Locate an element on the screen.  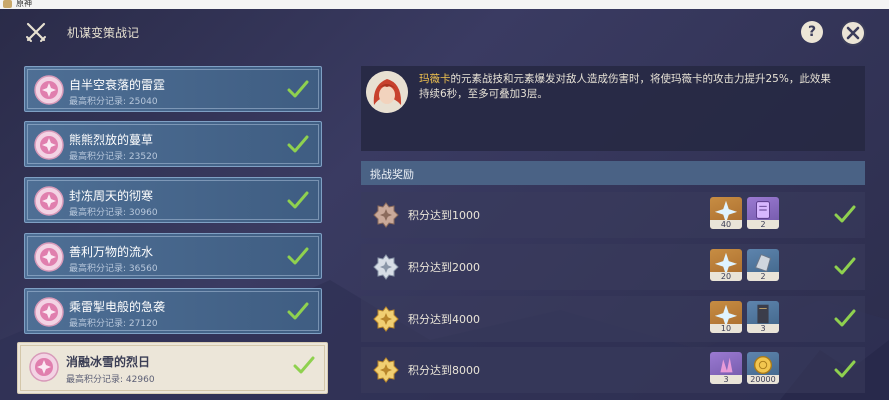
stage-best-score: 最高积分记录: 23520 is located at coordinates (113, 157).